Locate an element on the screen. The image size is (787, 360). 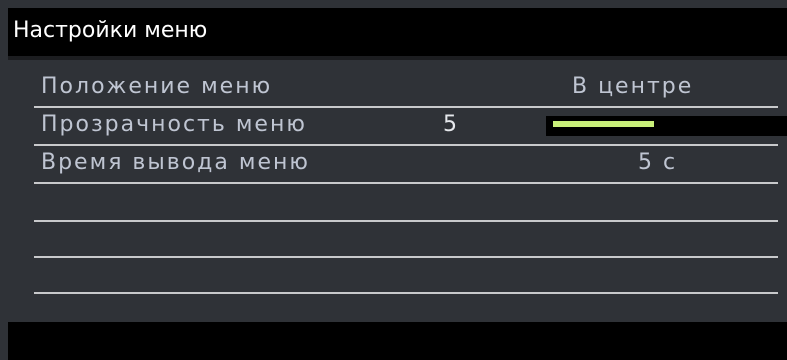
transparency-slider is located at coordinates (666, 126).